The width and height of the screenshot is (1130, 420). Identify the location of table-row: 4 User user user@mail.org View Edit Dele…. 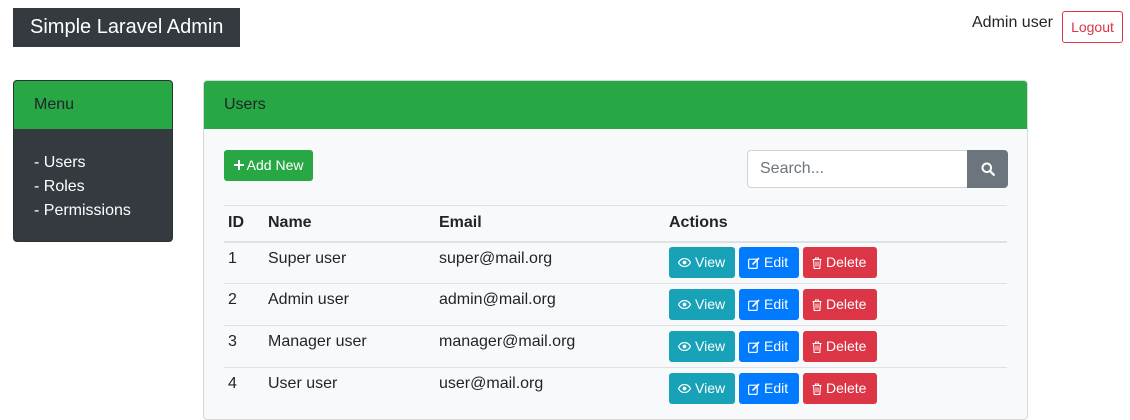
(615, 388).